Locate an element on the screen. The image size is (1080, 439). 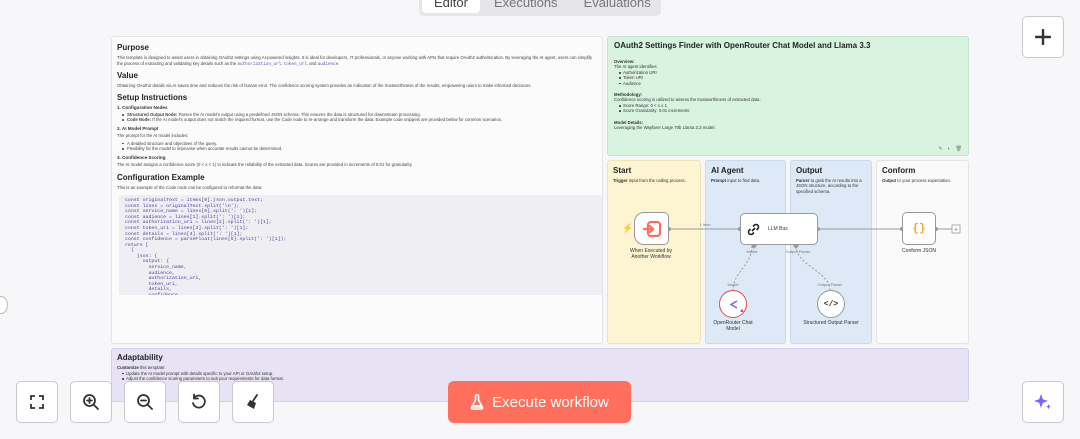
delete-icon: 🗑 is located at coordinates (959, 149).